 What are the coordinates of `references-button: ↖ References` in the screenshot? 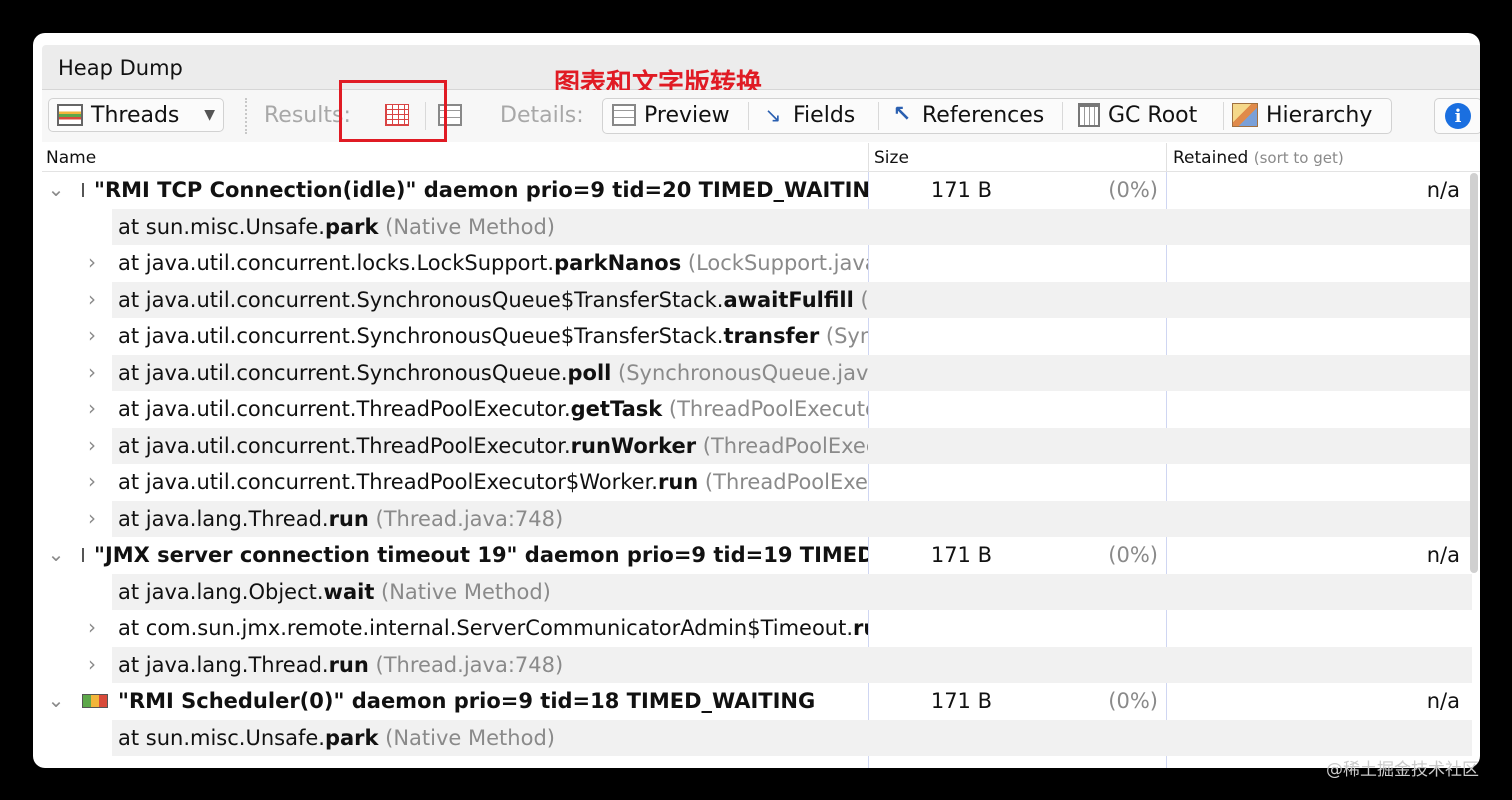 It's located at (967, 115).